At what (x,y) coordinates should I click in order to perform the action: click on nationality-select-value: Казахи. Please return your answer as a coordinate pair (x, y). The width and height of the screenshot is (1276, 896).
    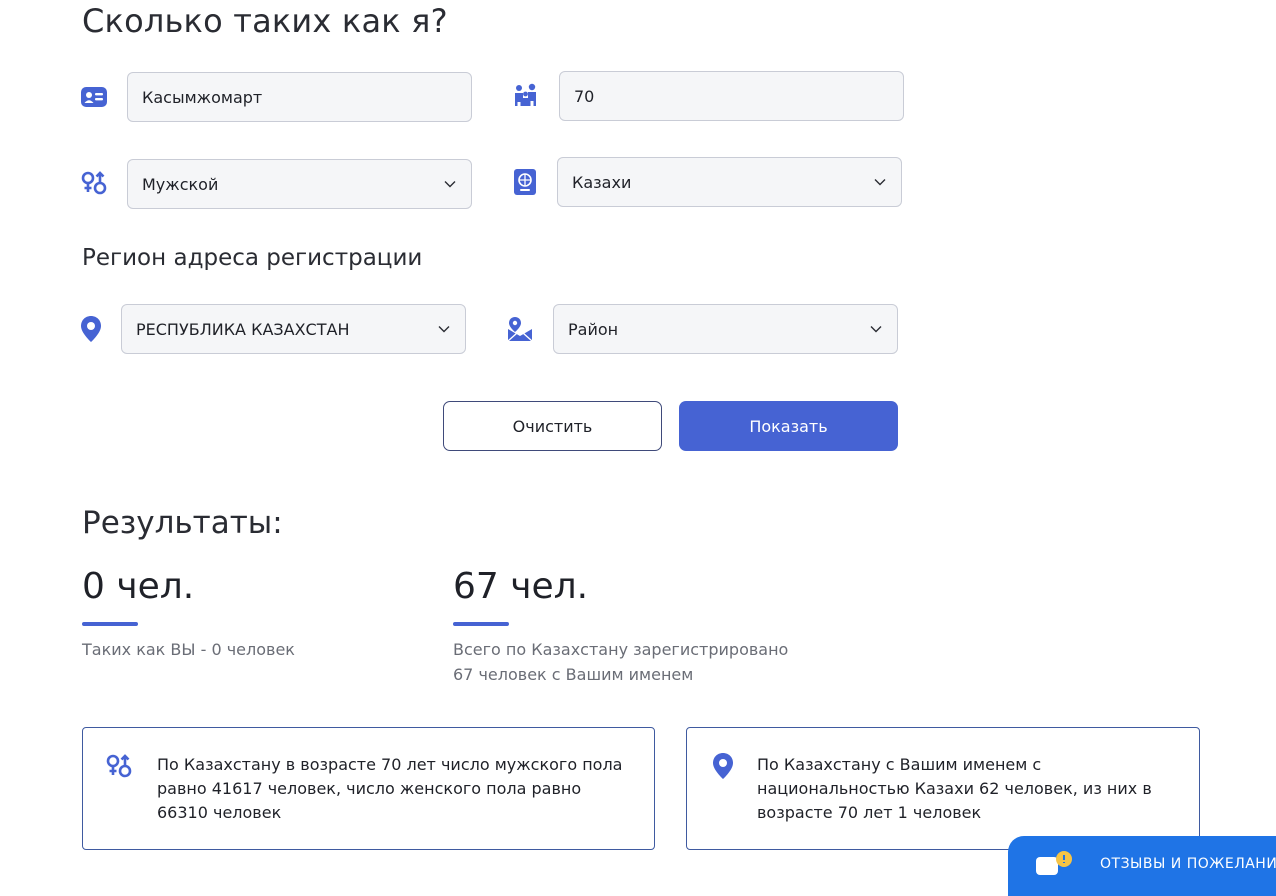
    Looking at the image, I should click on (602, 182).